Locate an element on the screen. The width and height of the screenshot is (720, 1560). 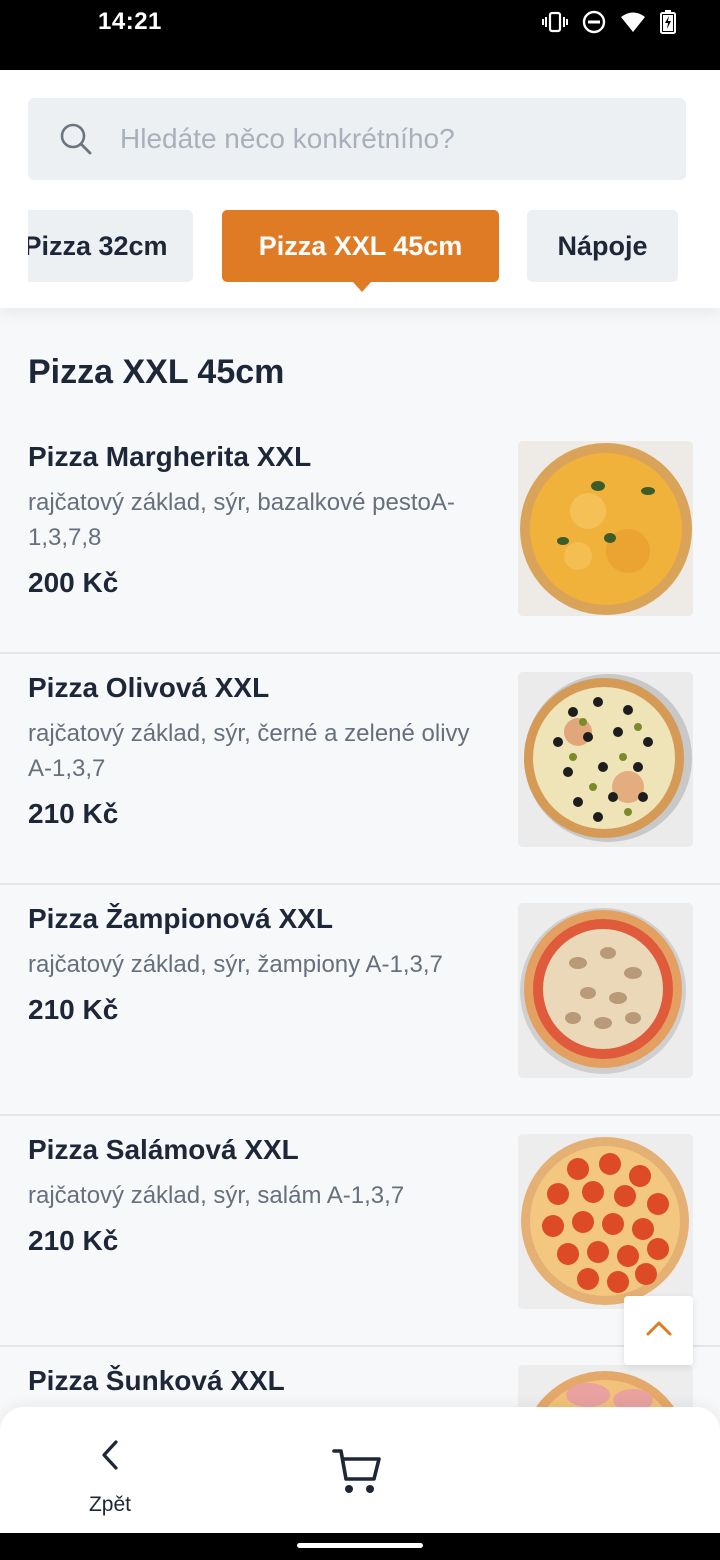
search-icon is located at coordinates (76, 141).